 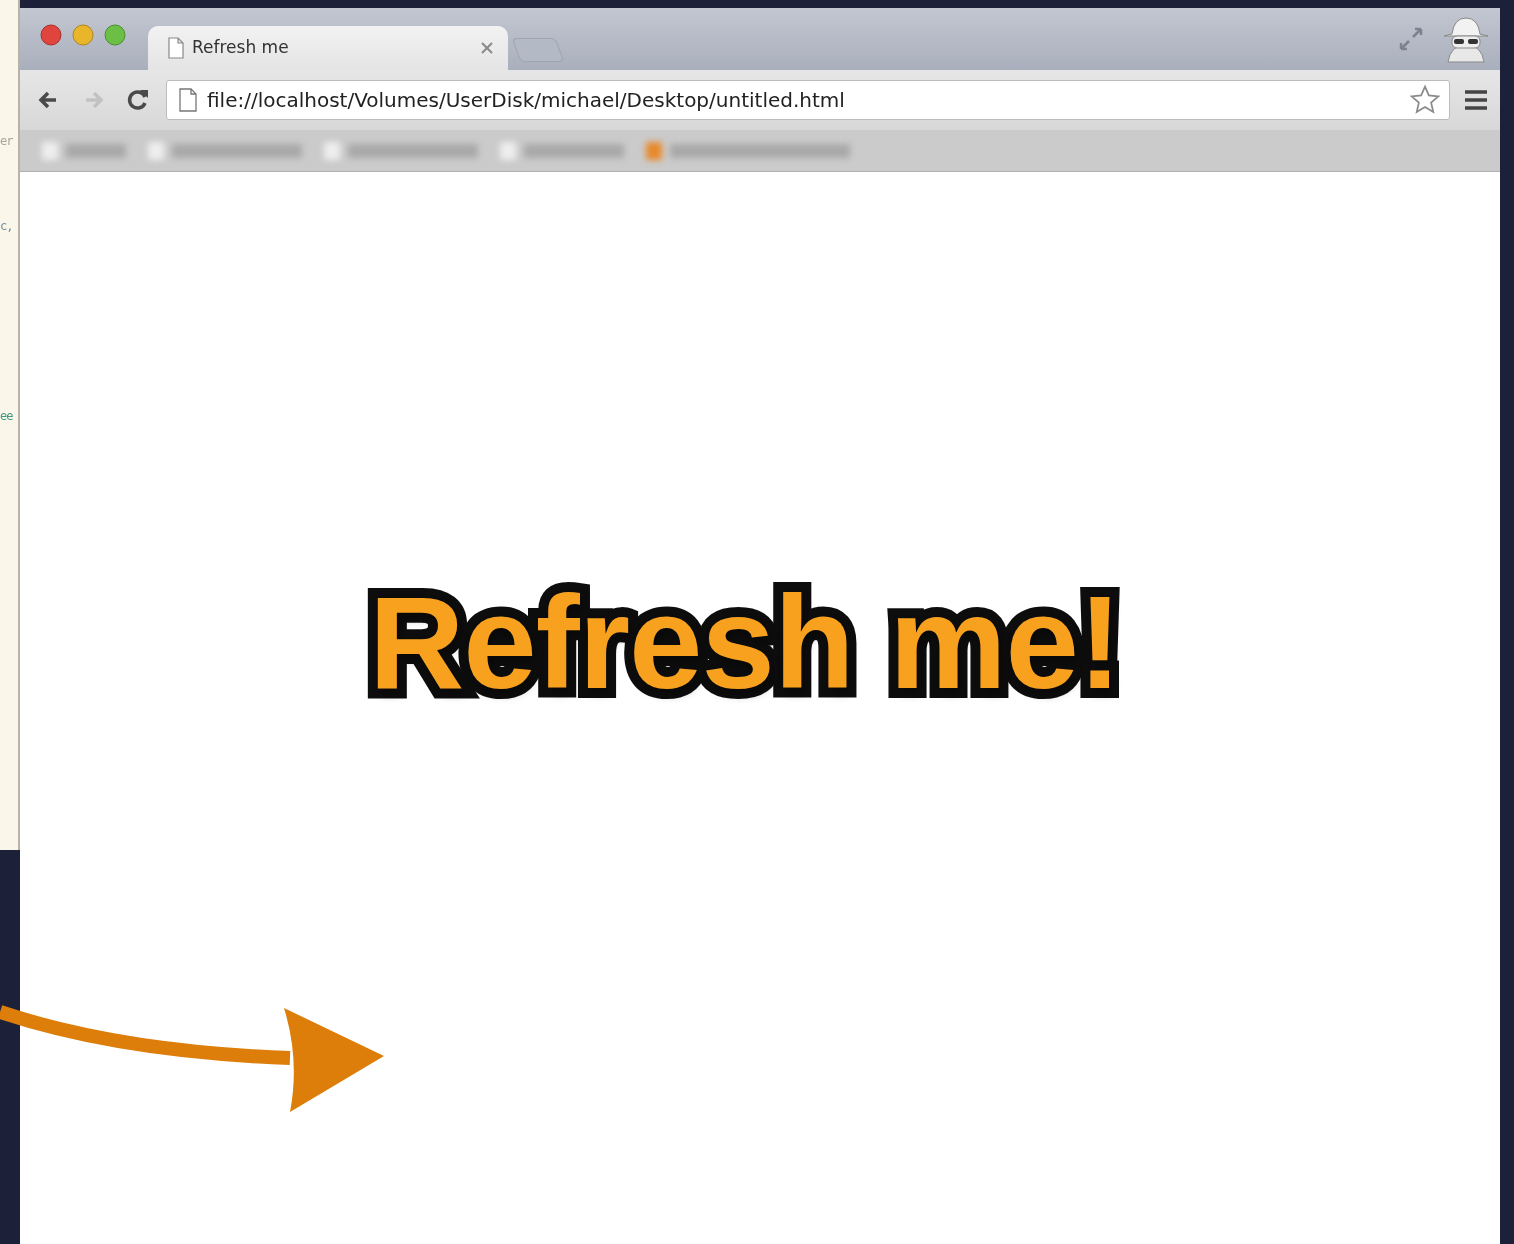 What do you see at coordinates (1425, 100) in the screenshot?
I see `star-icon` at bounding box center [1425, 100].